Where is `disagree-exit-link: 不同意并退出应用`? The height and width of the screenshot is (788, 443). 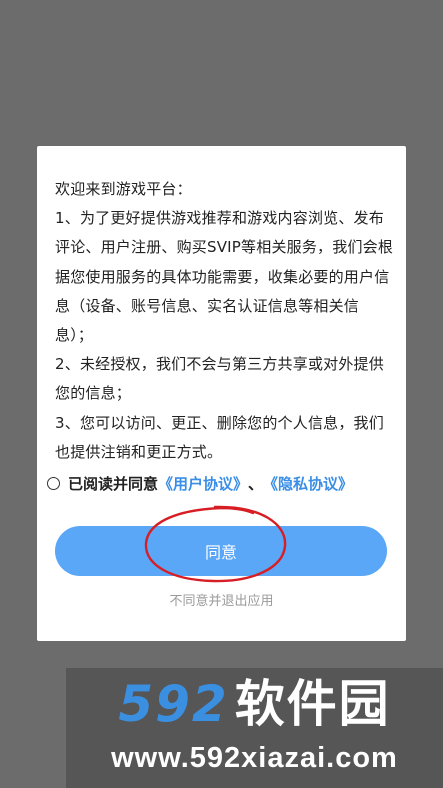 disagree-exit-link: 不同意并退出应用 is located at coordinates (221, 599).